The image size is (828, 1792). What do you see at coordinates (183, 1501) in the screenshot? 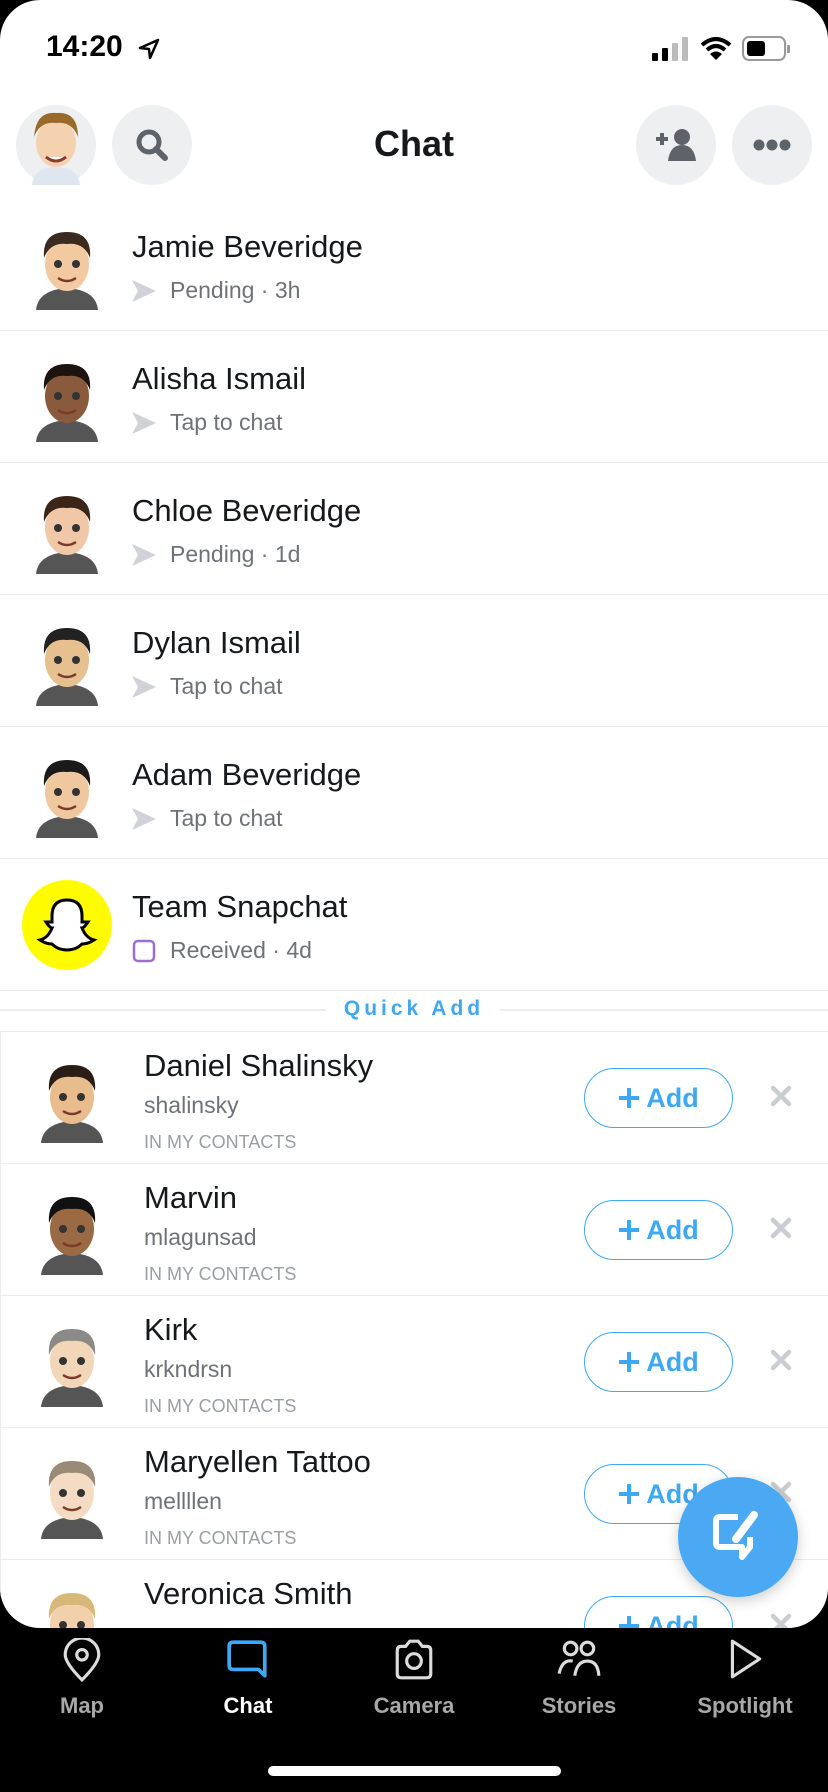
I see `quick-add-username: mellllen` at bounding box center [183, 1501].